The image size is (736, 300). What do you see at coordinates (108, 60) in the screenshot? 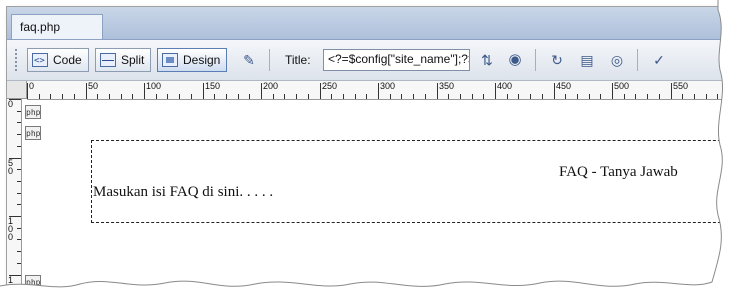
I see `split-view-icon` at bounding box center [108, 60].